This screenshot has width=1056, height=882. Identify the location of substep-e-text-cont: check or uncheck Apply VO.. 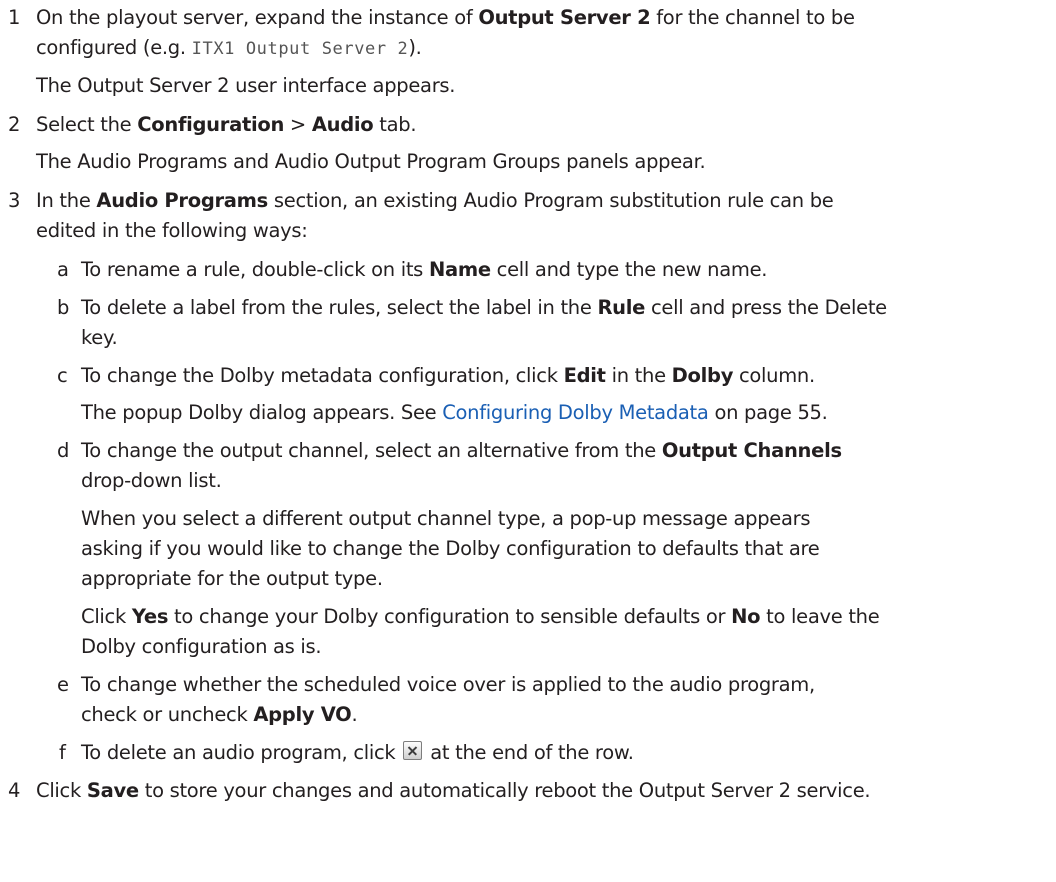
(219, 714).